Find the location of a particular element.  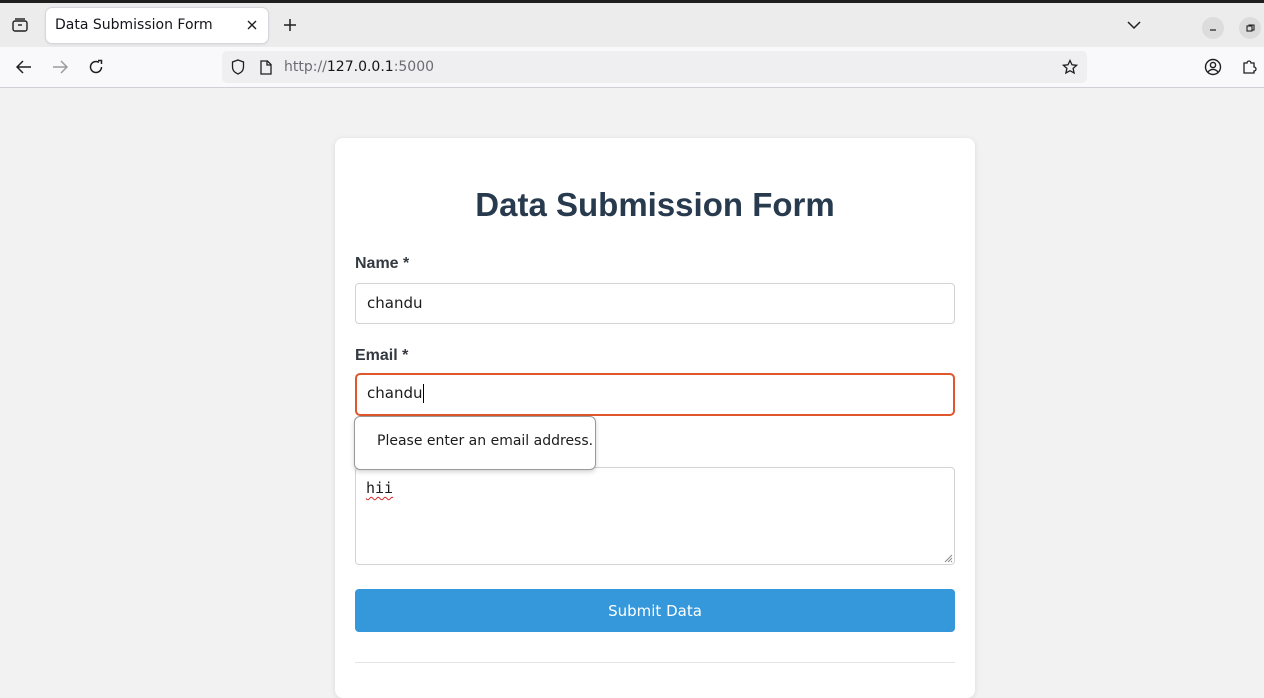

submit-button: Submit Data is located at coordinates (655, 610).